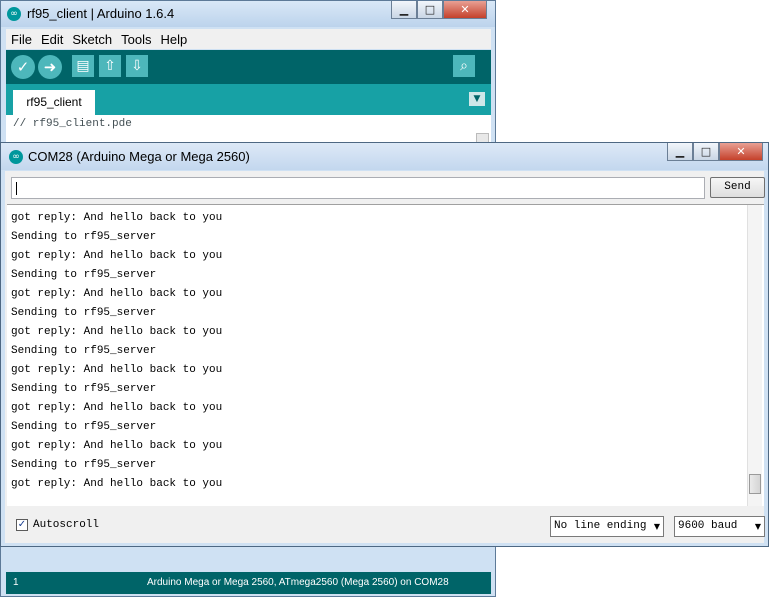  What do you see at coordinates (464, 66) in the screenshot?
I see `magnifier-icon: ⌕` at bounding box center [464, 66].